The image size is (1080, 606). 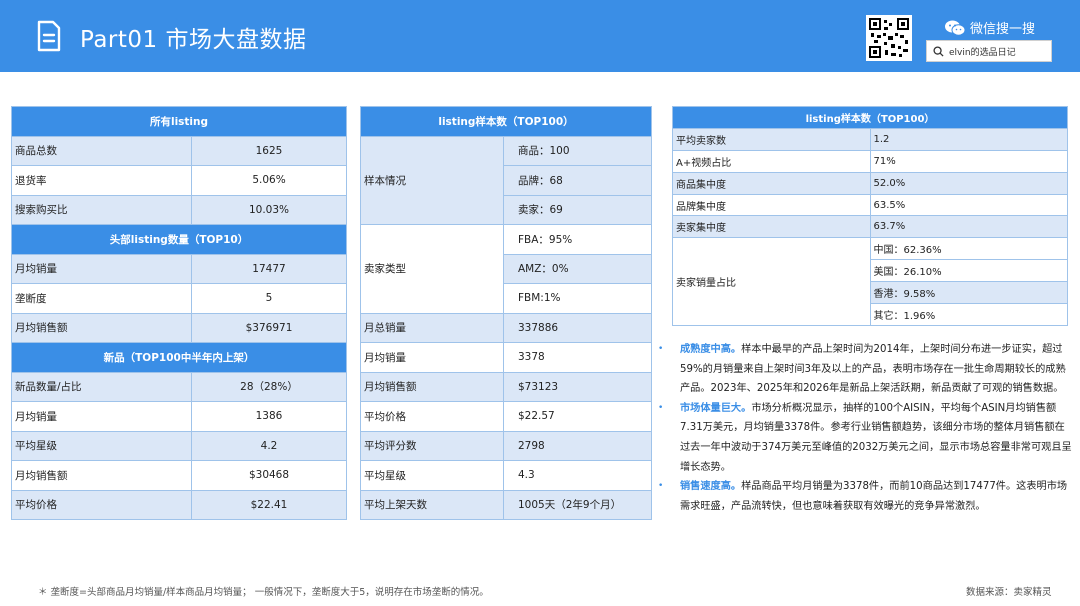 I want to click on row-value: 1386, so click(x=269, y=416).